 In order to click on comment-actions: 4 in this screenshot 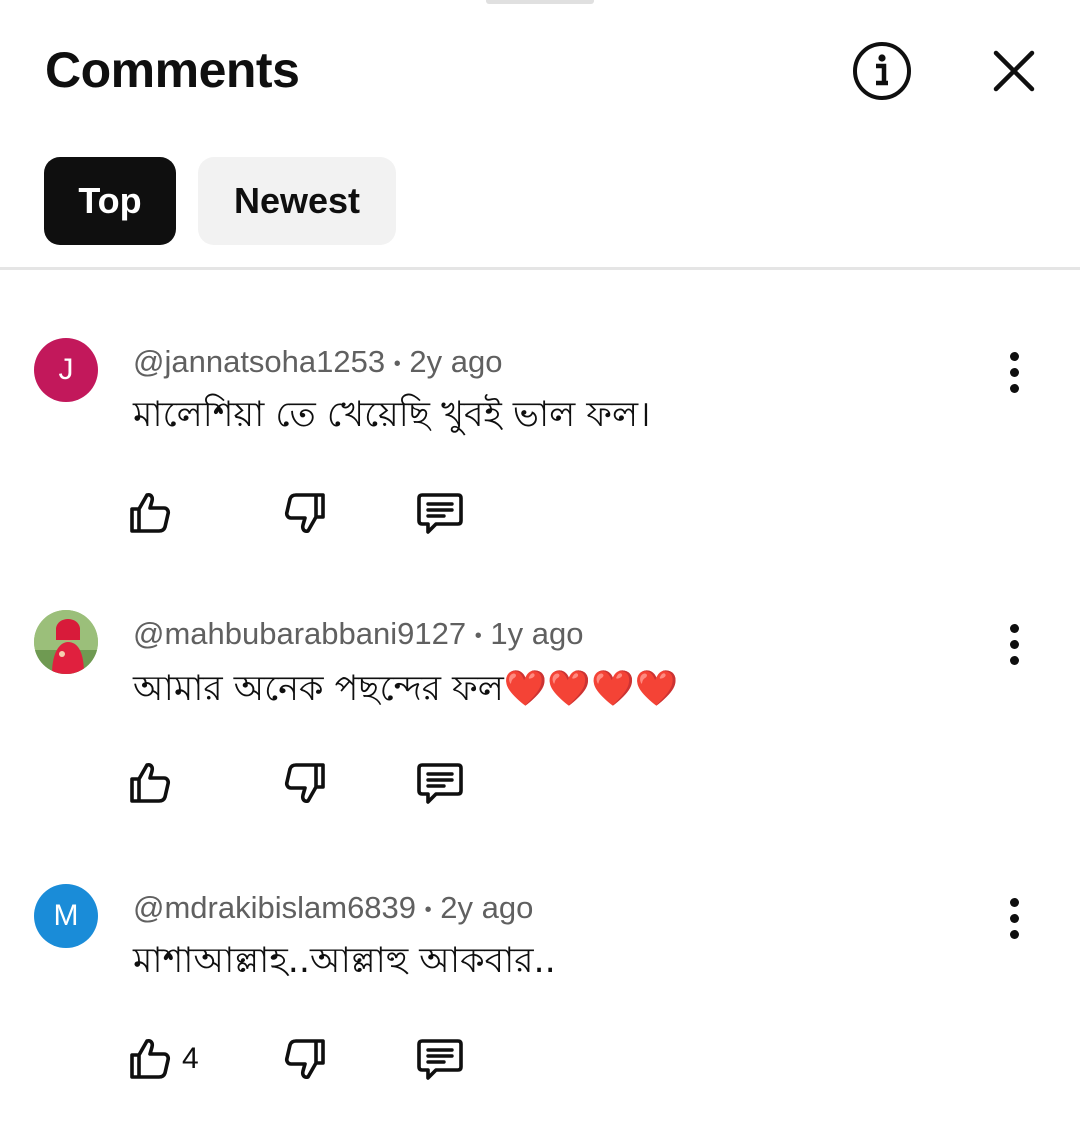, I will do `click(326, 1059)`.